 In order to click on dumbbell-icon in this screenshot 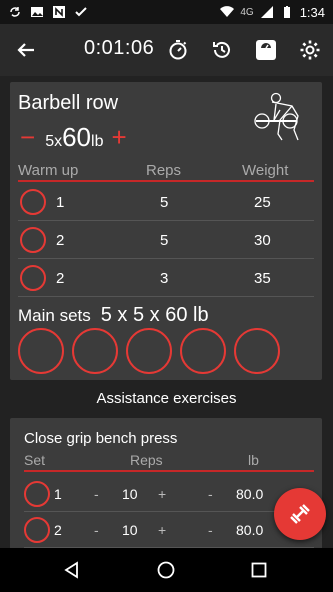, I will do `click(300, 514)`.